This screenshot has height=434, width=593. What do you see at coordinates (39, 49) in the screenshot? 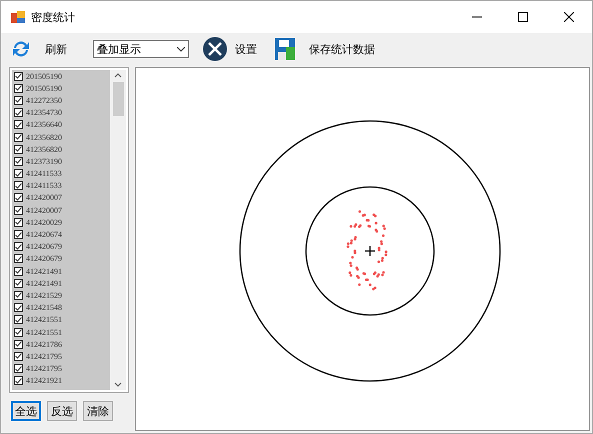
I see `refresh-button: 刷新` at bounding box center [39, 49].